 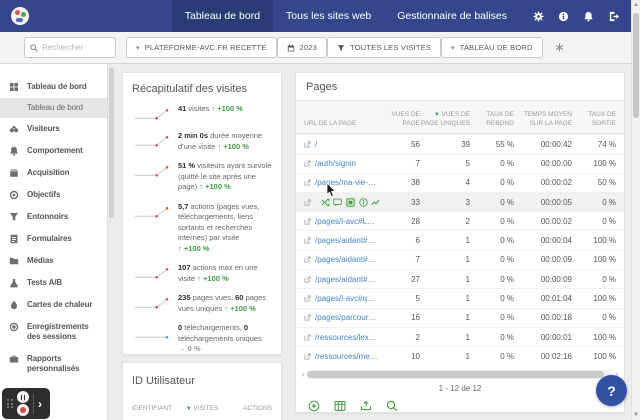 What do you see at coordinates (399, 119) in the screenshot?
I see `column-header: VUES DE PAGE` at bounding box center [399, 119].